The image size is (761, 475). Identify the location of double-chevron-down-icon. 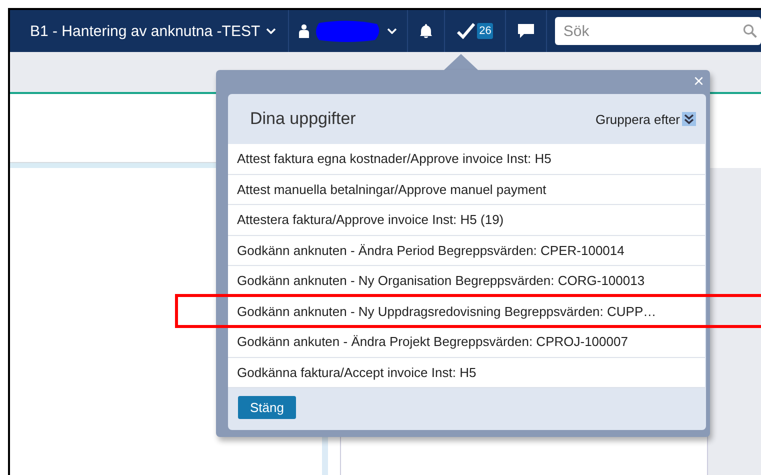
(689, 119).